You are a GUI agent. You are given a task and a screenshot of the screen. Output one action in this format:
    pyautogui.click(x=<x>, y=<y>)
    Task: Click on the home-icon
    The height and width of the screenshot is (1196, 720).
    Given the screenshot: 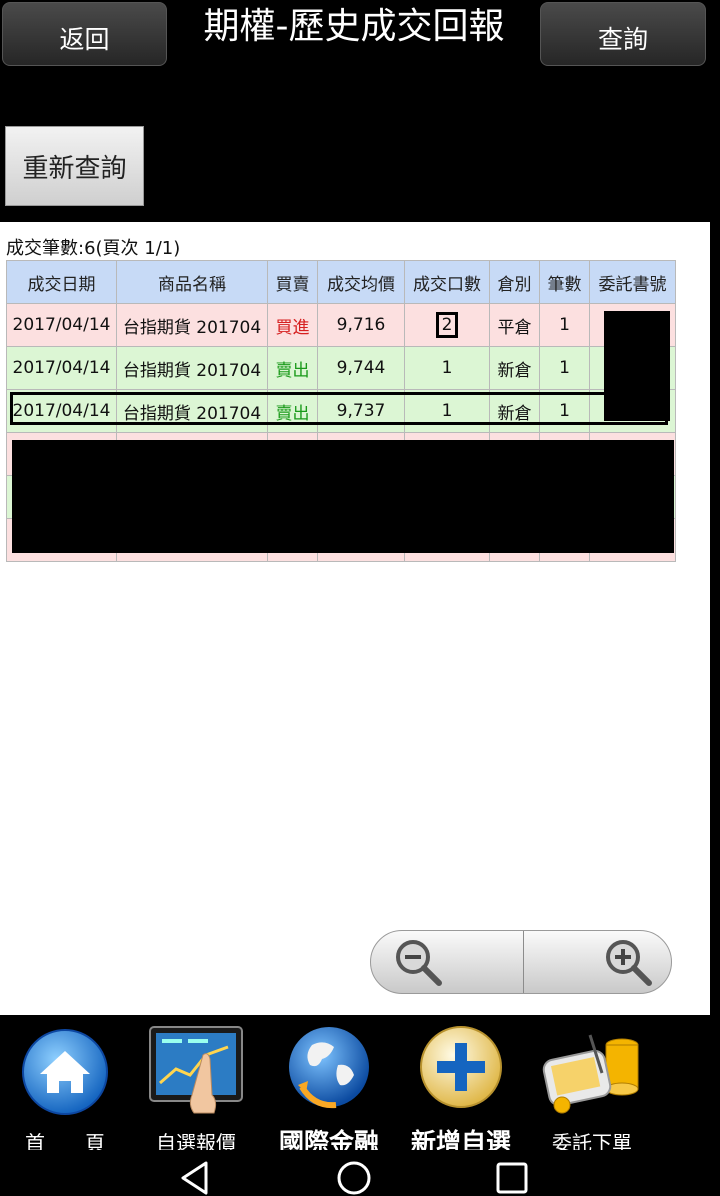 What is the action you would take?
    pyautogui.click(x=65, y=1072)
    